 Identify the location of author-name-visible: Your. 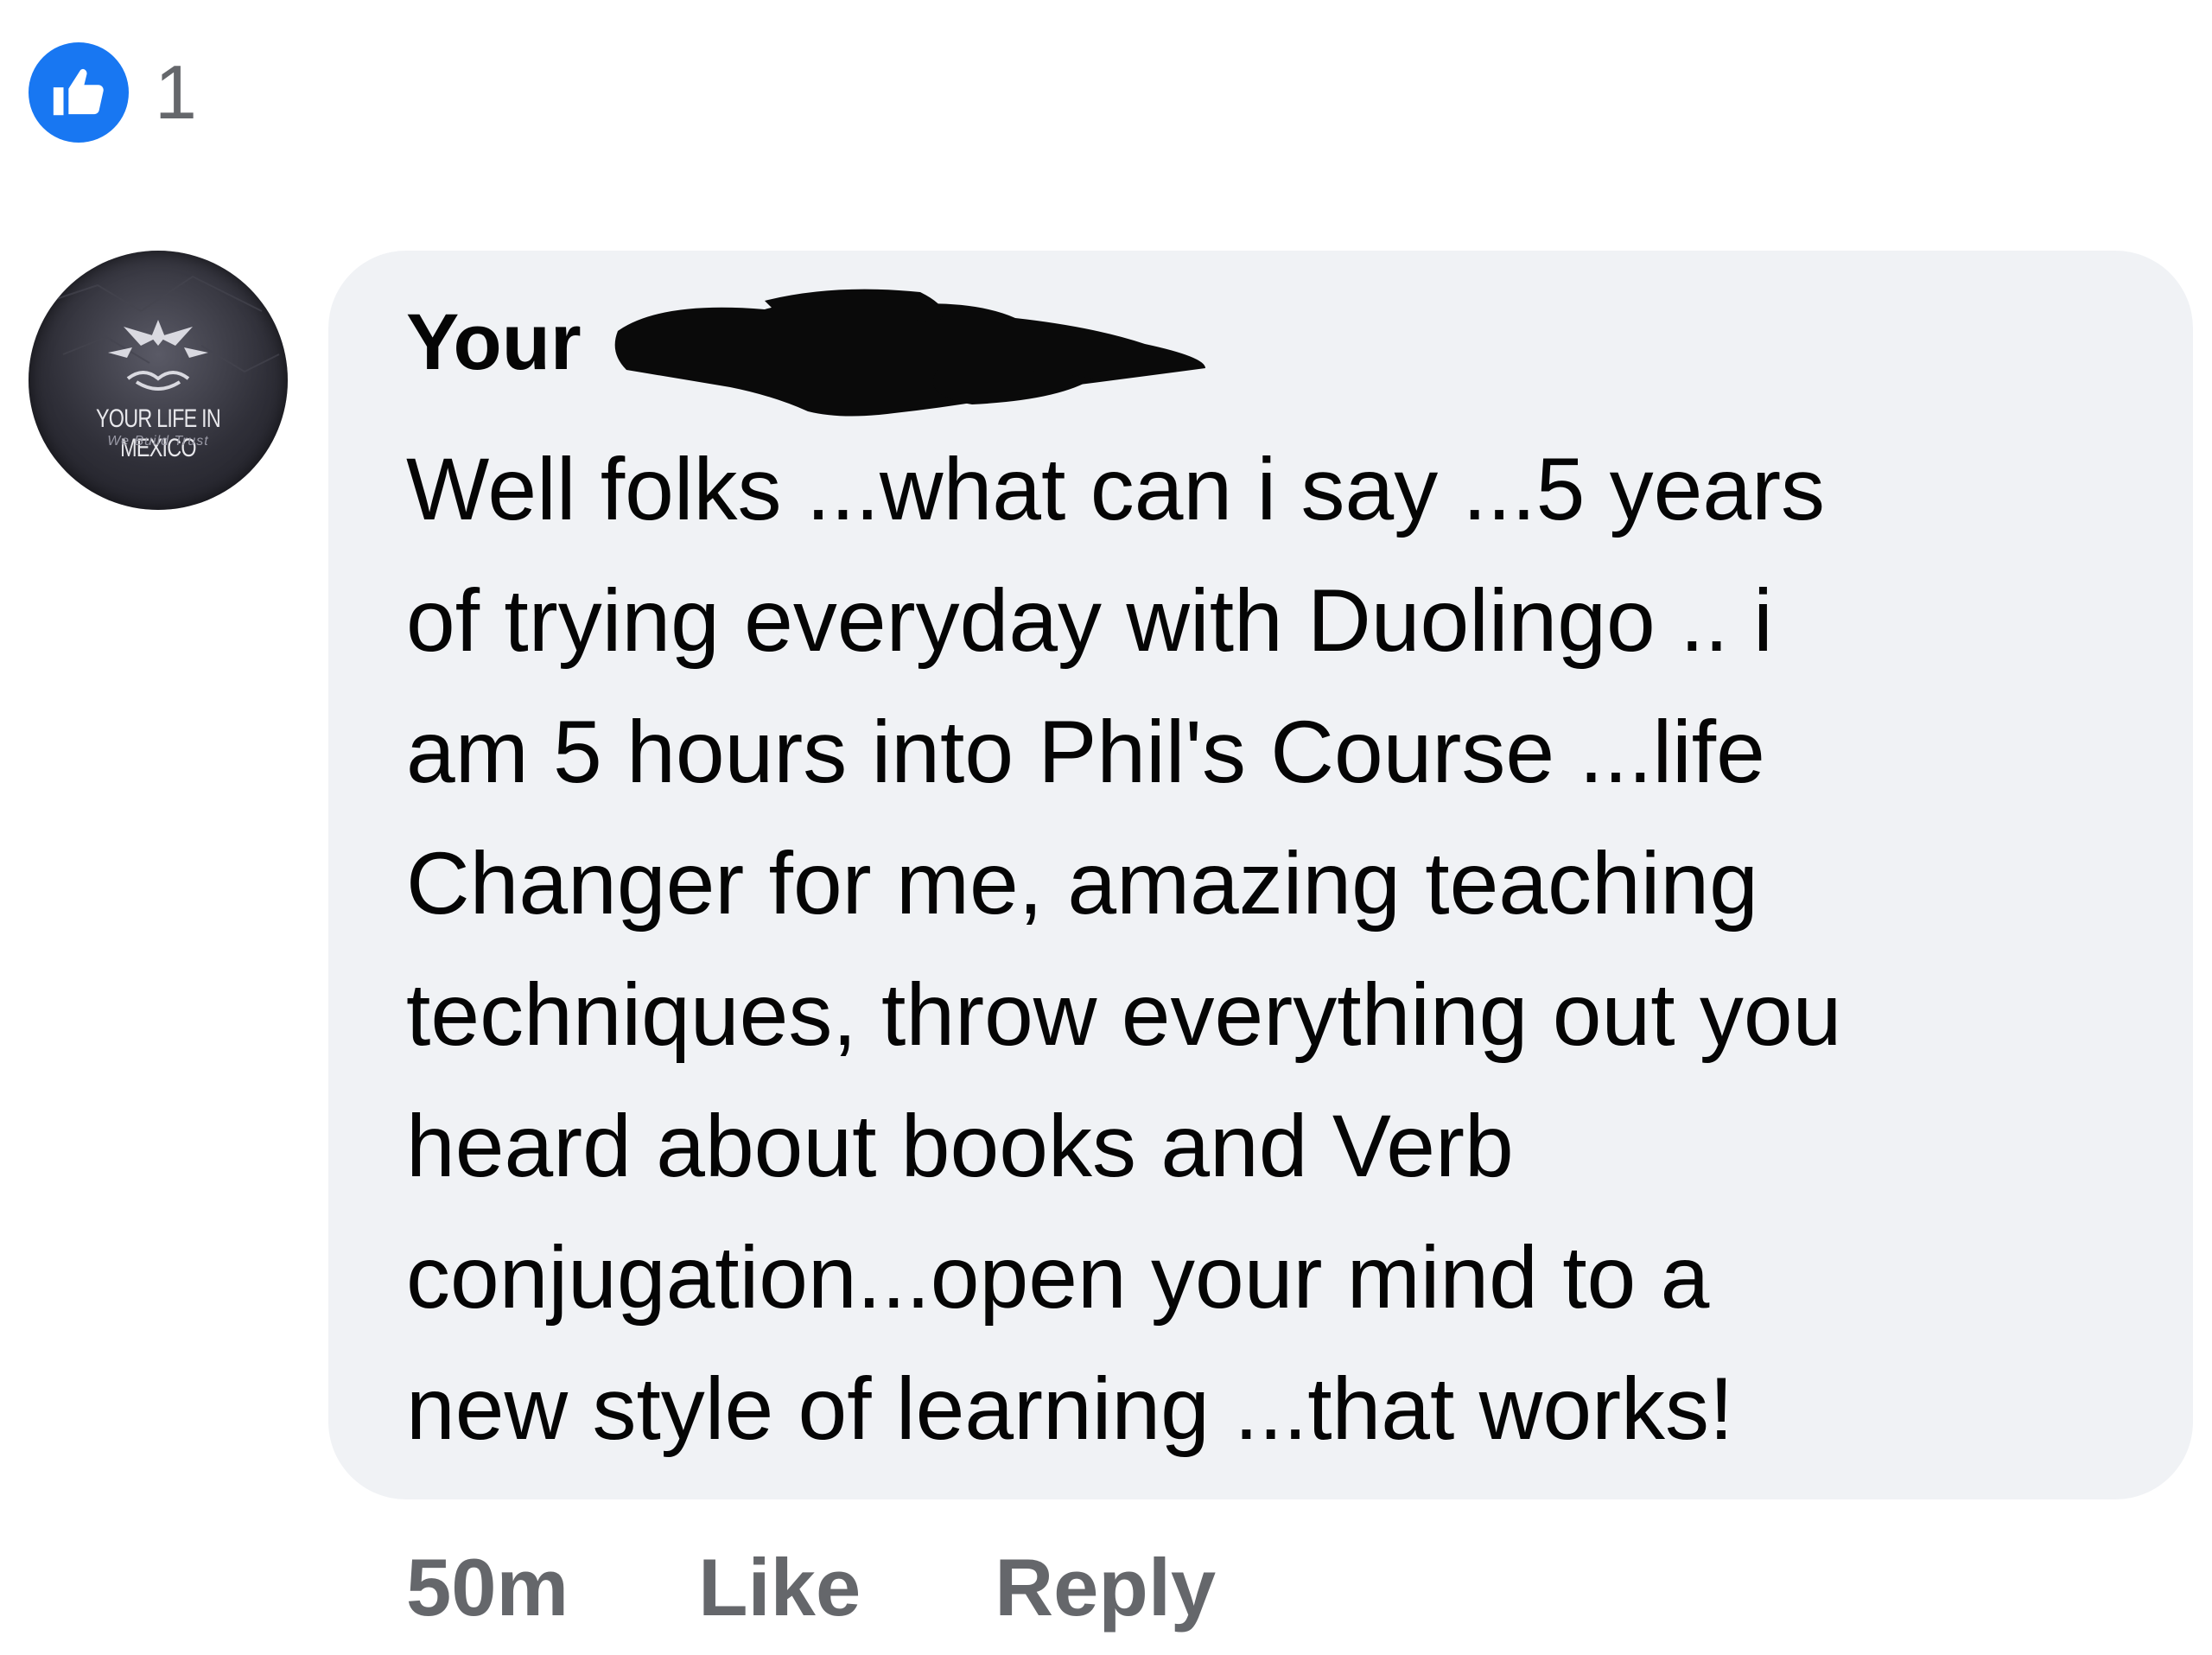
(494, 342).